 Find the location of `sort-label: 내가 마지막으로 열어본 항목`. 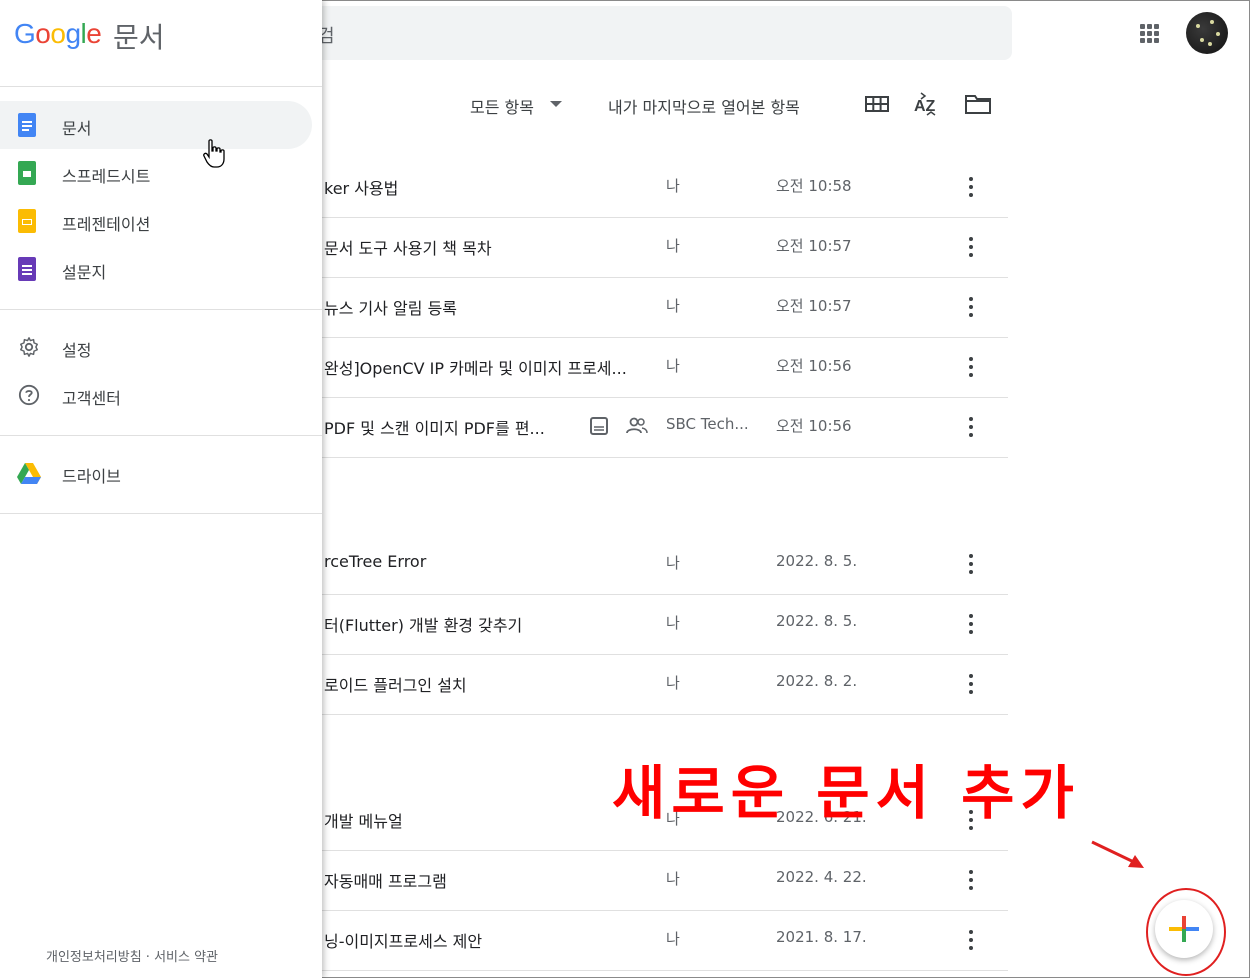

sort-label: 내가 마지막으로 열어본 항목 is located at coordinates (704, 106).